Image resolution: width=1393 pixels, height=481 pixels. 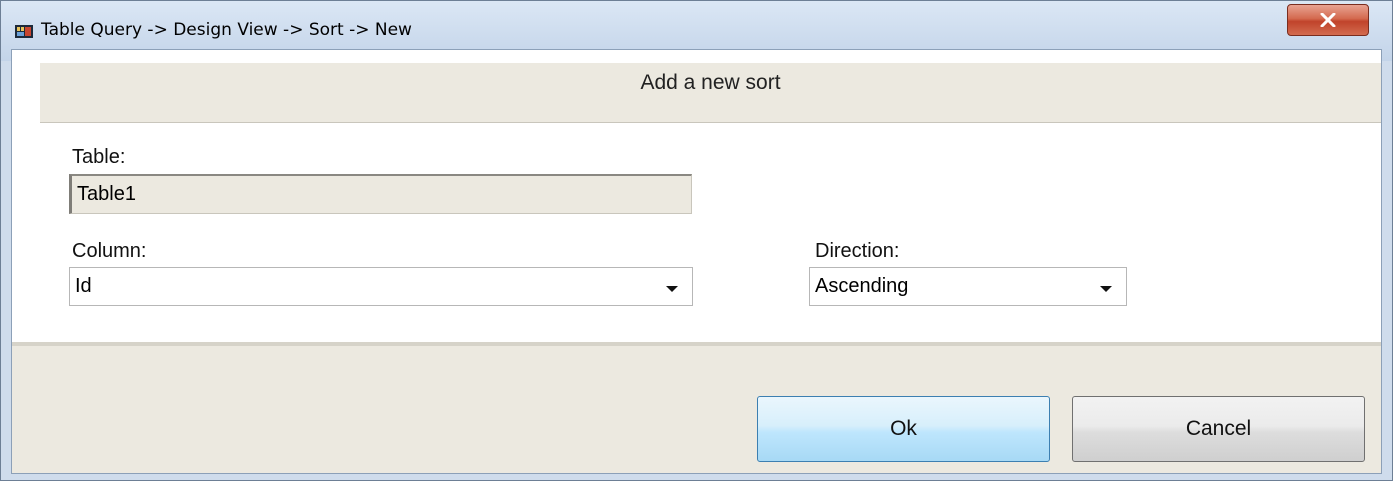 I want to click on table-field: Table1, so click(x=380, y=194).